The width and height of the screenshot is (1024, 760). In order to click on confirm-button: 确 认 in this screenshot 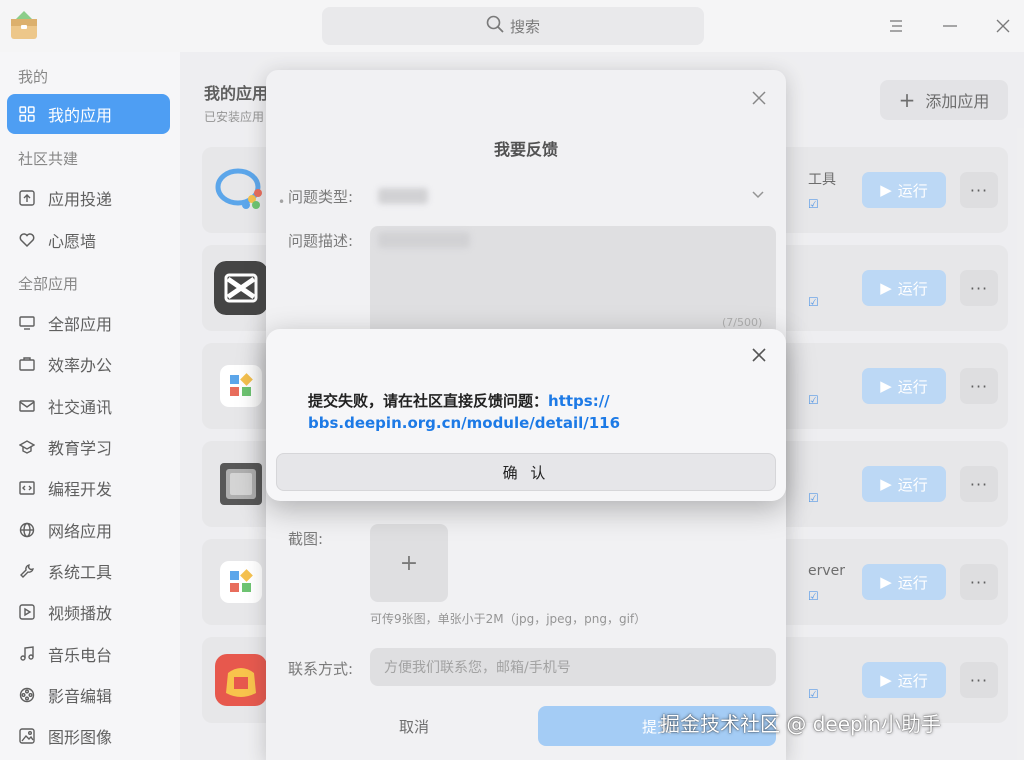, I will do `click(526, 472)`.